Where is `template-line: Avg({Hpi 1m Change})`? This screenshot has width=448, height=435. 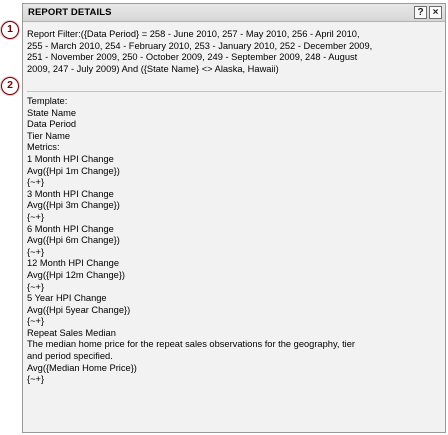
template-line: Avg({Hpi 1m Change}) is located at coordinates (73, 170).